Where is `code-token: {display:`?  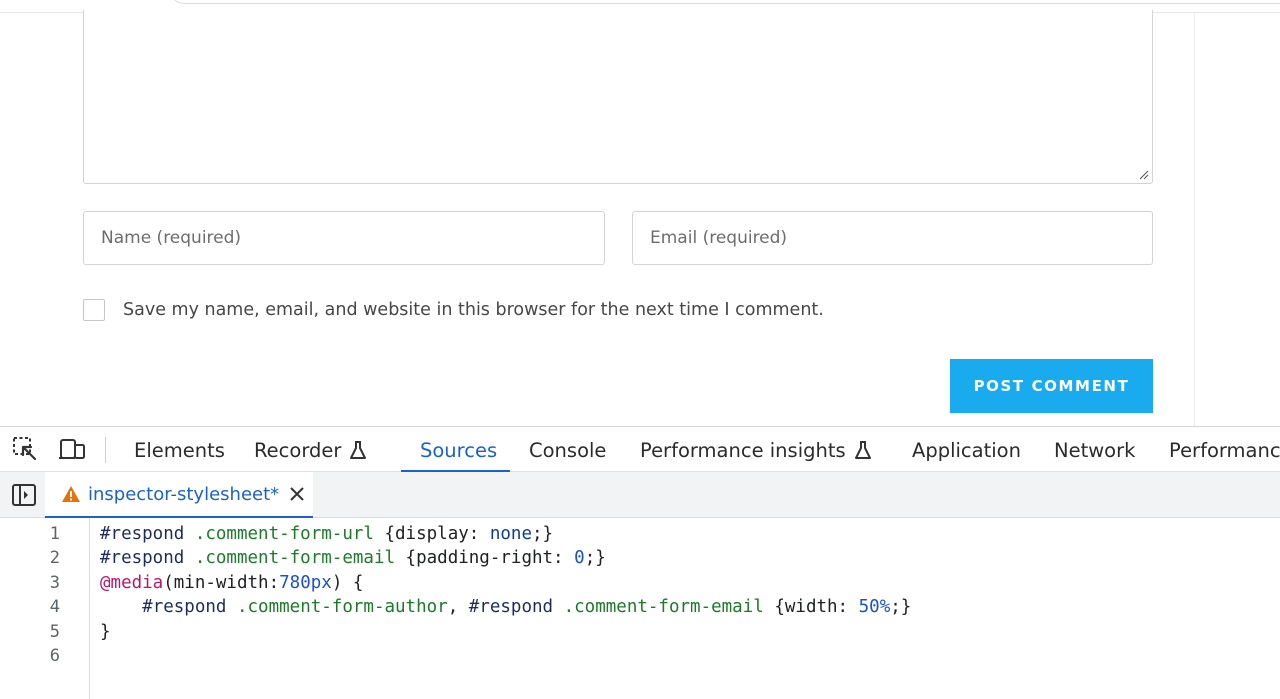 code-token: {display: is located at coordinates (431, 534).